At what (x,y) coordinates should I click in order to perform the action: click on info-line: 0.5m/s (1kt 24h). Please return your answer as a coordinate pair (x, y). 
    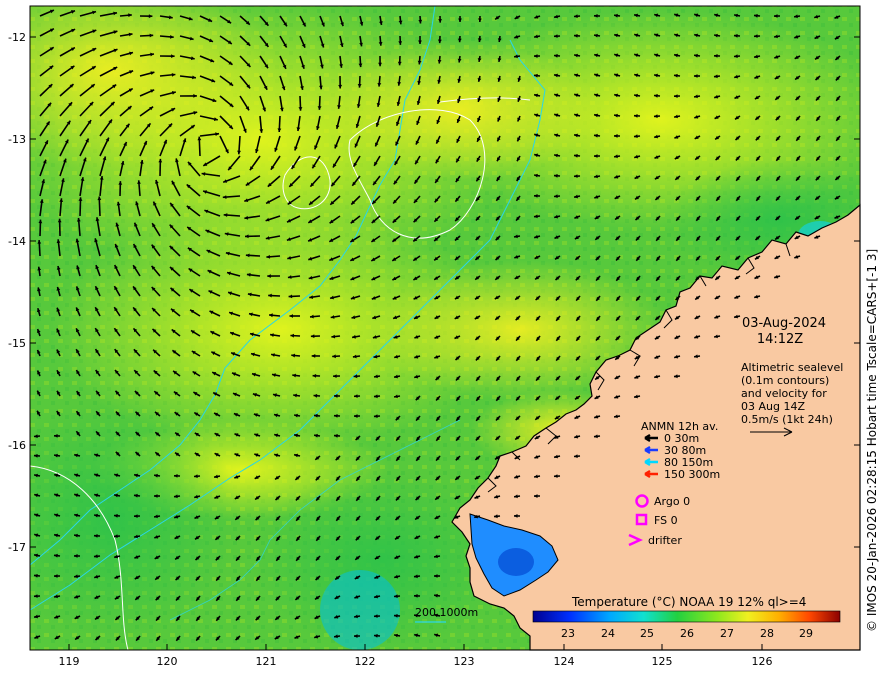
    Looking at the image, I should click on (787, 419).